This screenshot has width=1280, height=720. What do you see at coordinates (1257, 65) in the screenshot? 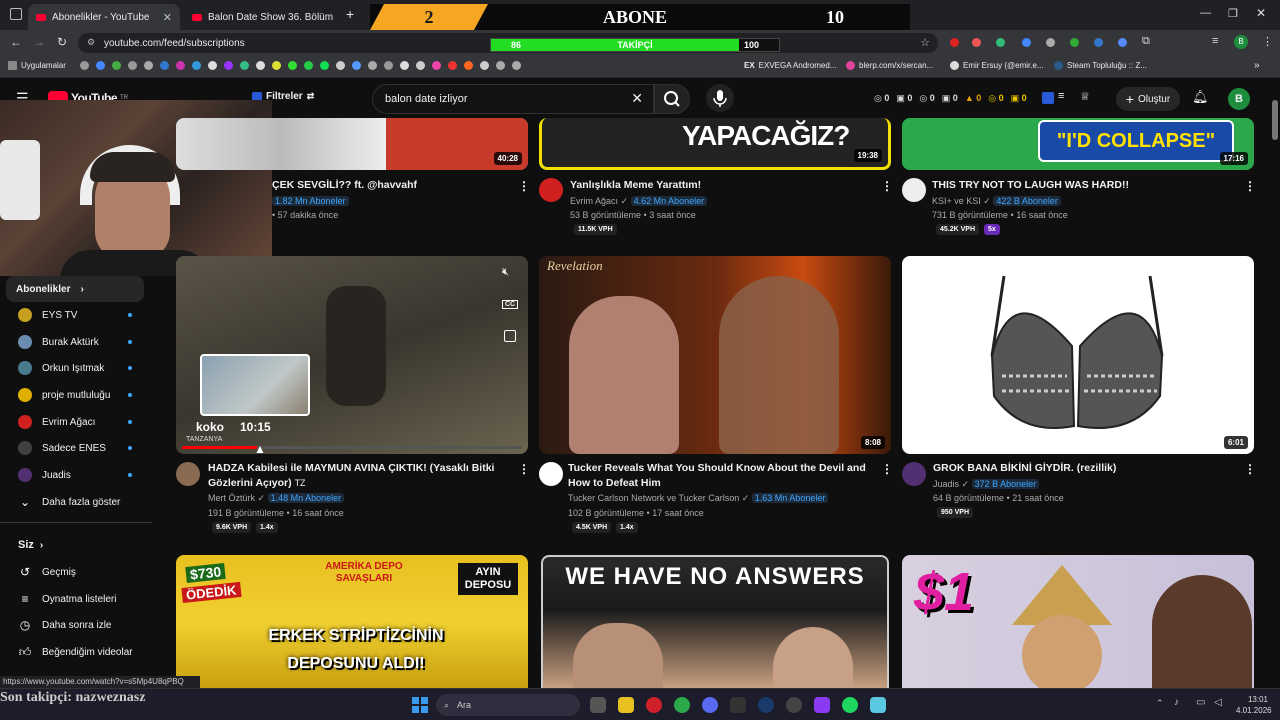
I see `more-bookmarks-icon: »` at bounding box center [1257, 65].